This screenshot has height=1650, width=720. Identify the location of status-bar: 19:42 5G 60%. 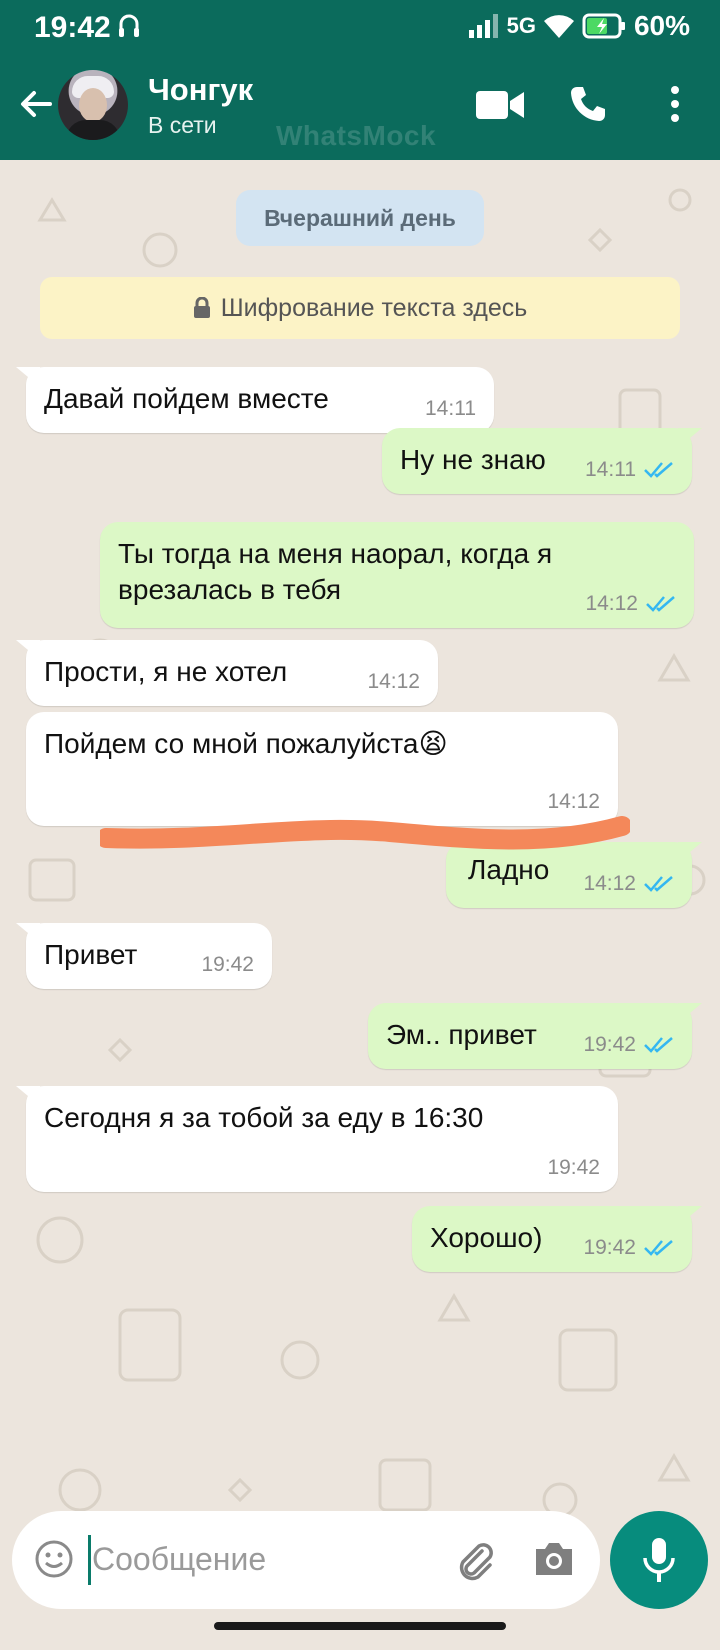
(360, 28).